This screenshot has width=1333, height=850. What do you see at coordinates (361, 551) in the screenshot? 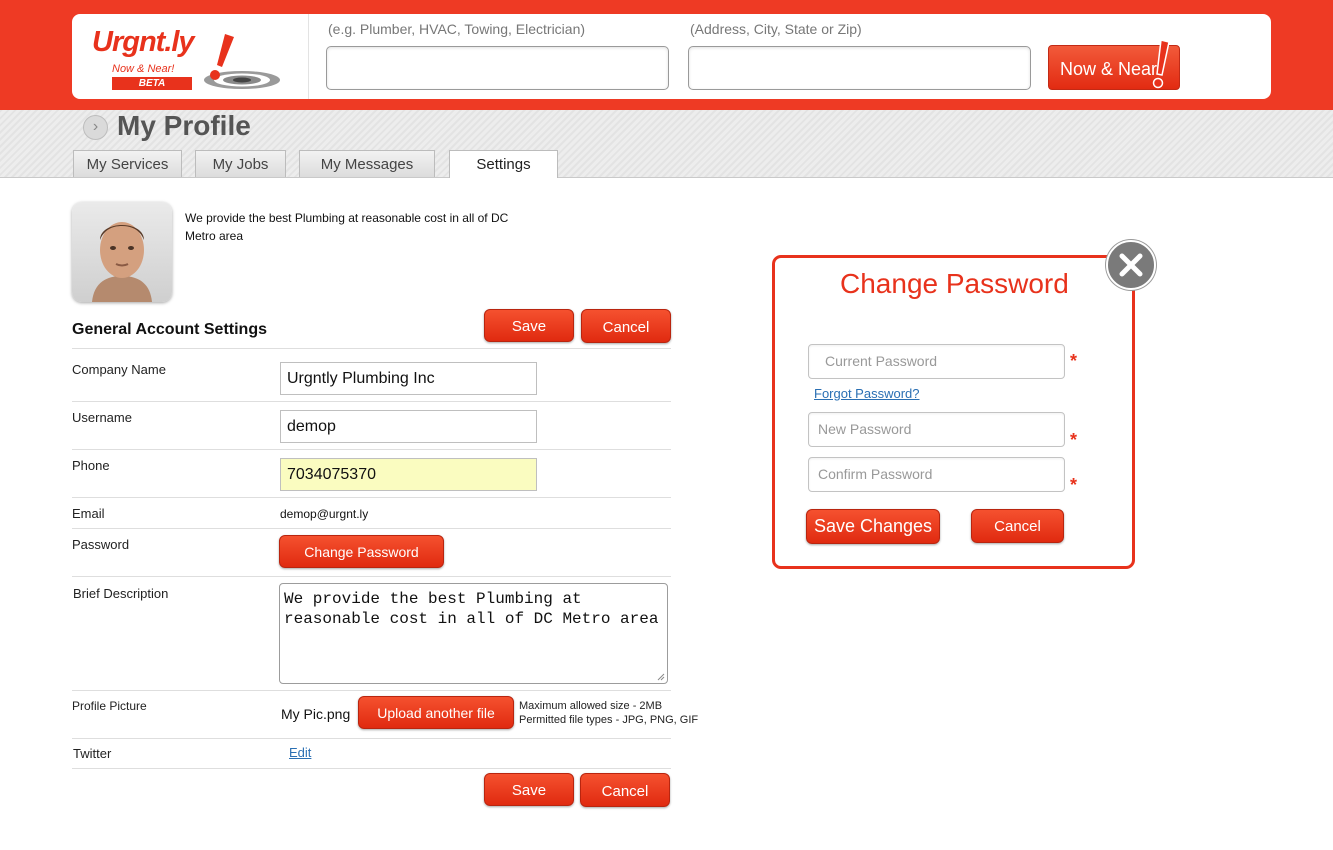
I see `change-password-button: Change Password` at bounding box center [361, 551].